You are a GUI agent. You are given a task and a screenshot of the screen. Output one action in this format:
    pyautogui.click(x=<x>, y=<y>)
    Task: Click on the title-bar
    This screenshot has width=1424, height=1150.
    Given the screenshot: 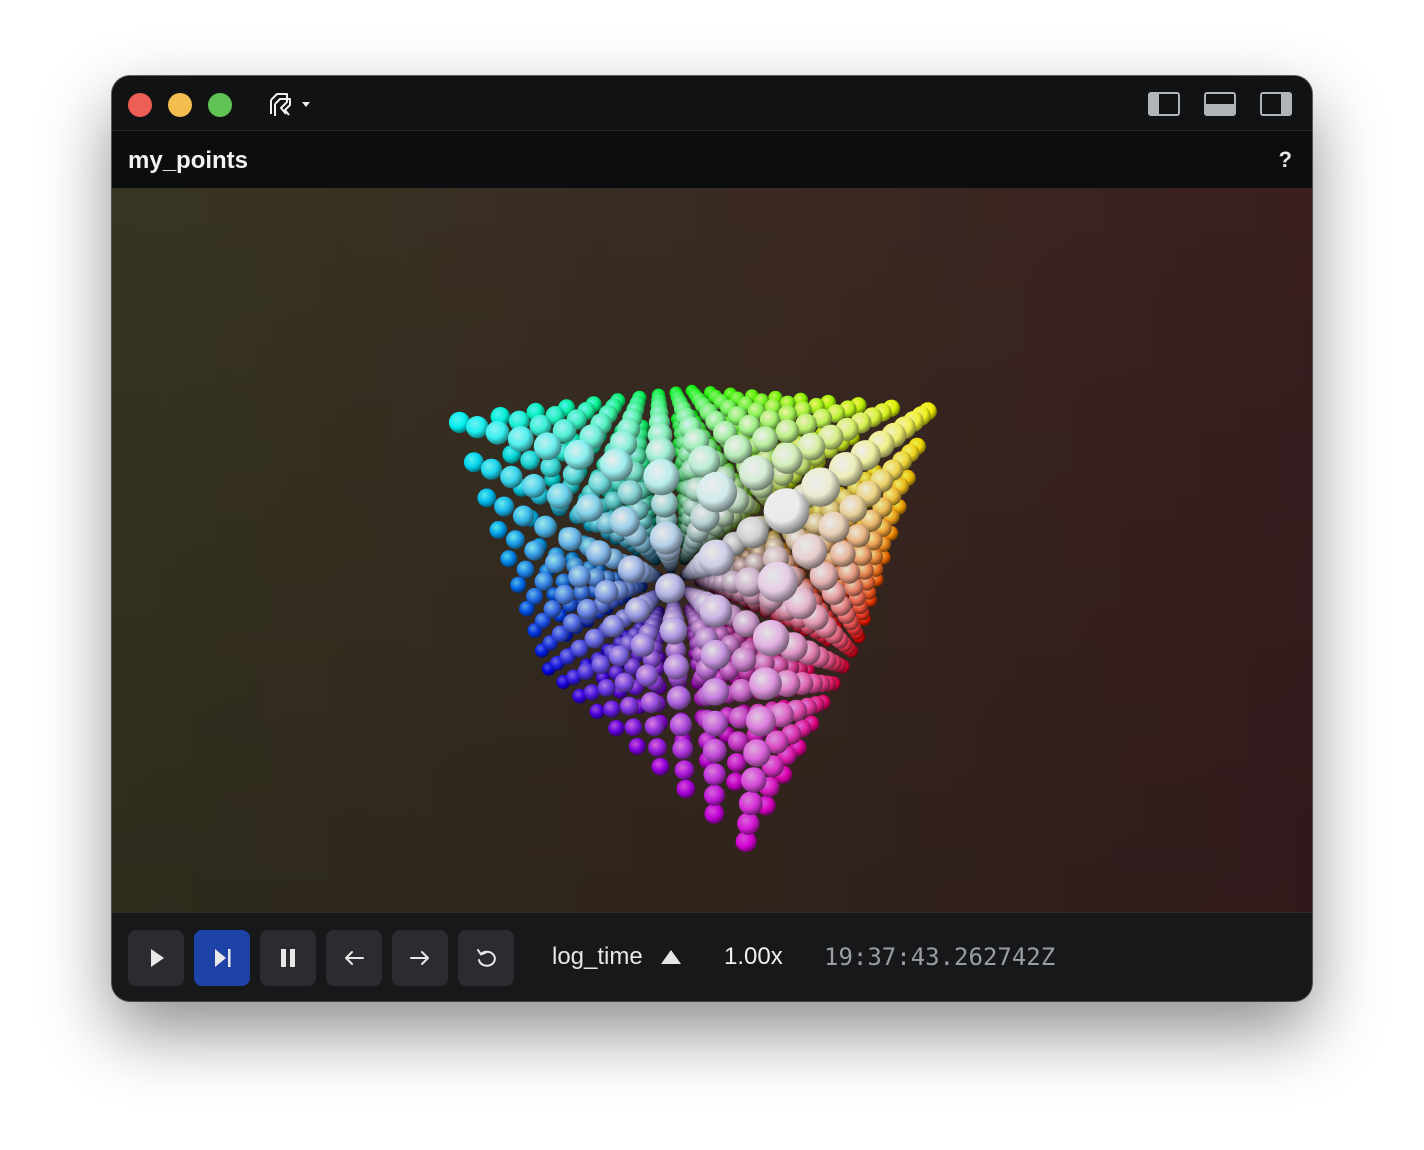 What is the action you would take?
    pyautogui.click(x=712, y=103)
    